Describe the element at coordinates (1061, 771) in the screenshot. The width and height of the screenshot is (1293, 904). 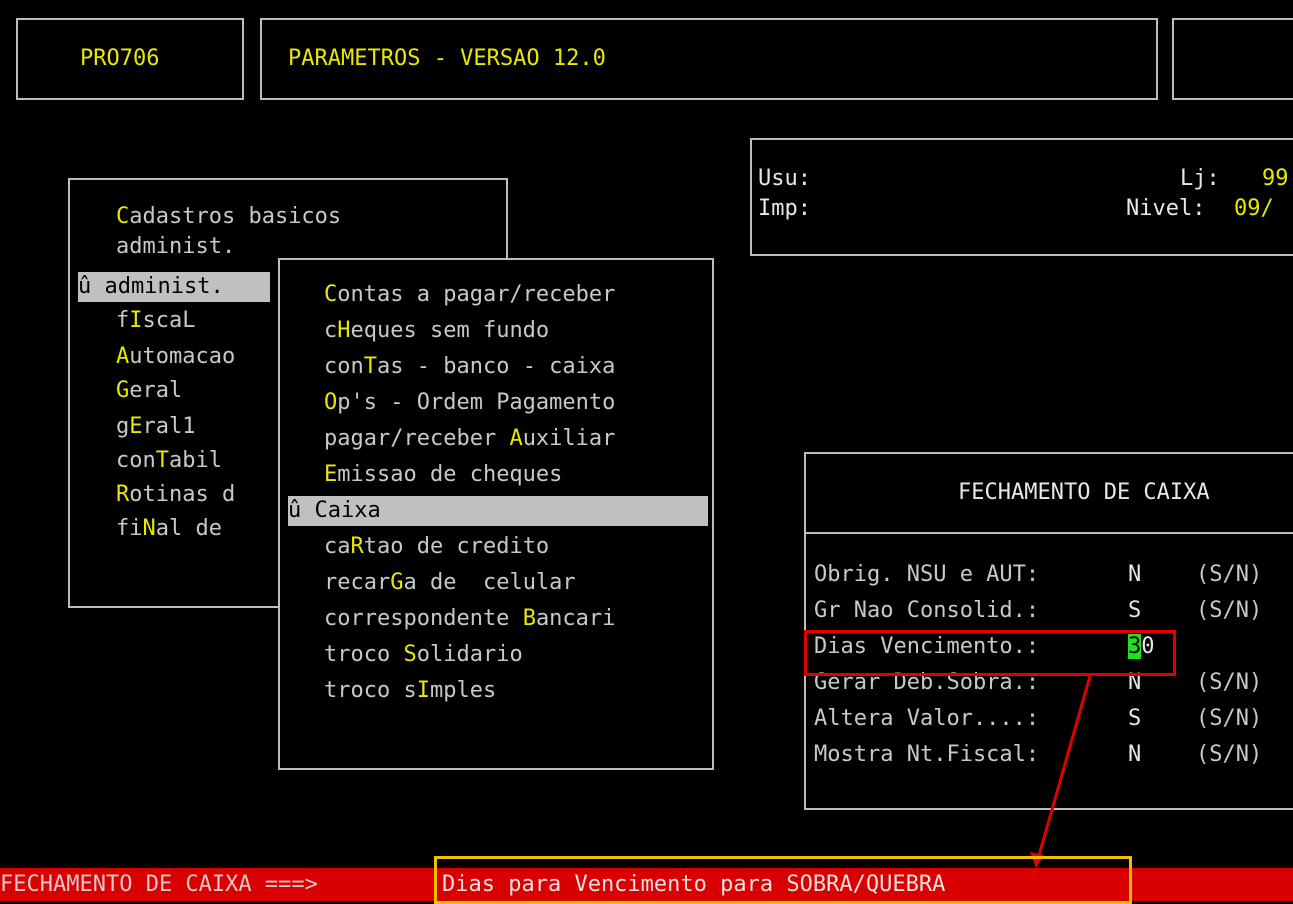
I see `annotation-arrow` at that location.